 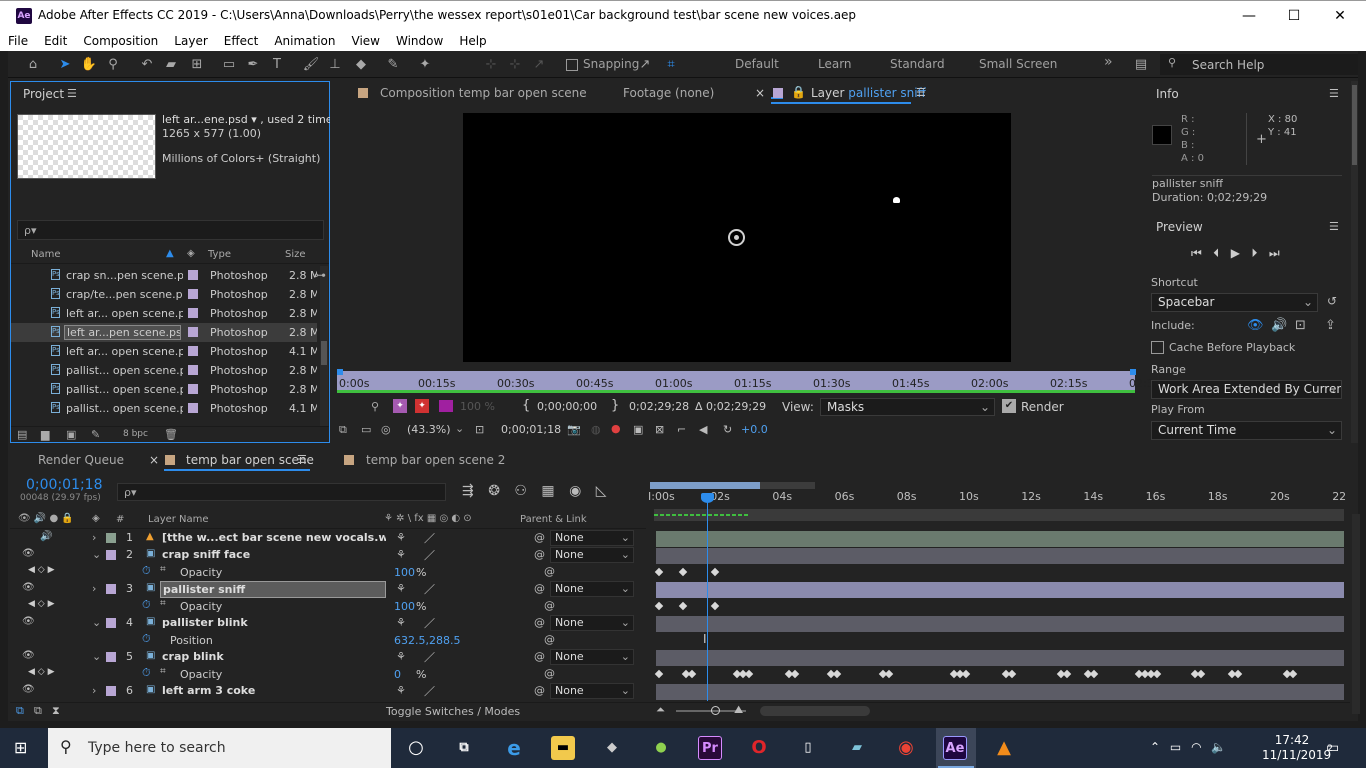 What do you see at coordinates (515, 64) in the screenshot?
I see `axis-world-icon: ⊹` at bounding box center [515, 64].